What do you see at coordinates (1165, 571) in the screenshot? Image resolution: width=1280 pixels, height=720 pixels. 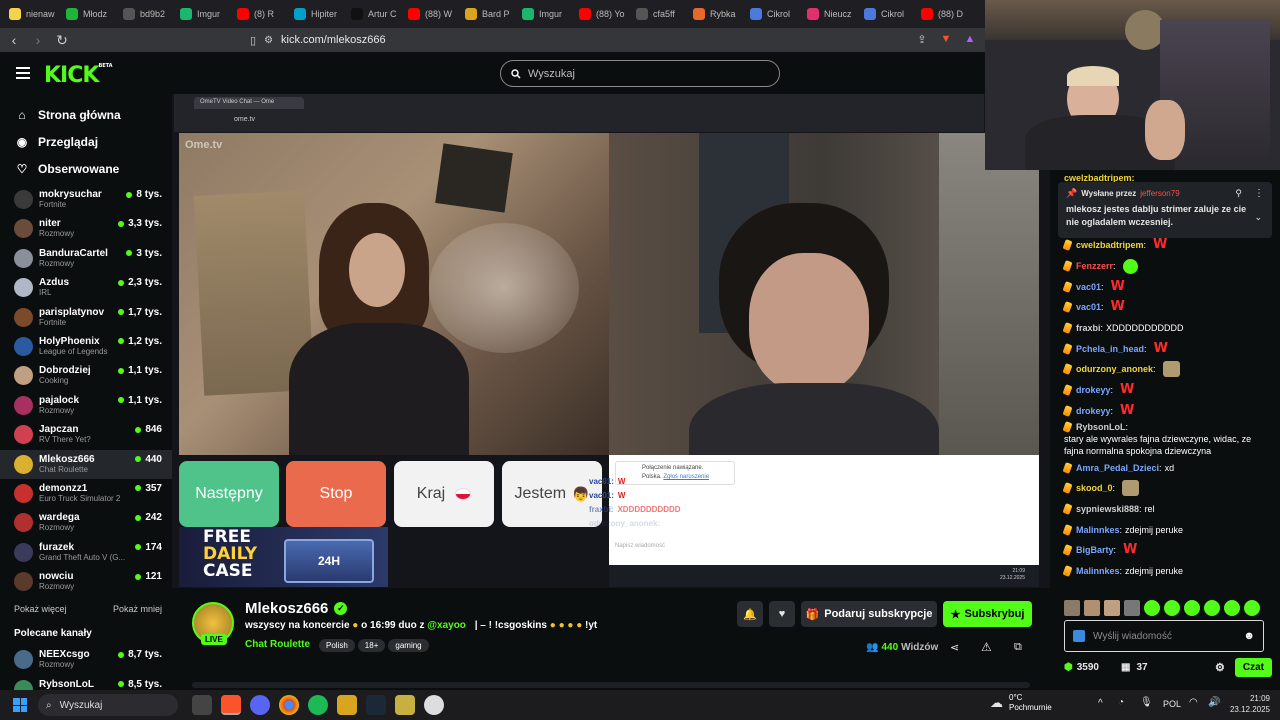 I see `chat-message: Malinnkes: zdejmij peruke` at bounding box center [1165, 571].